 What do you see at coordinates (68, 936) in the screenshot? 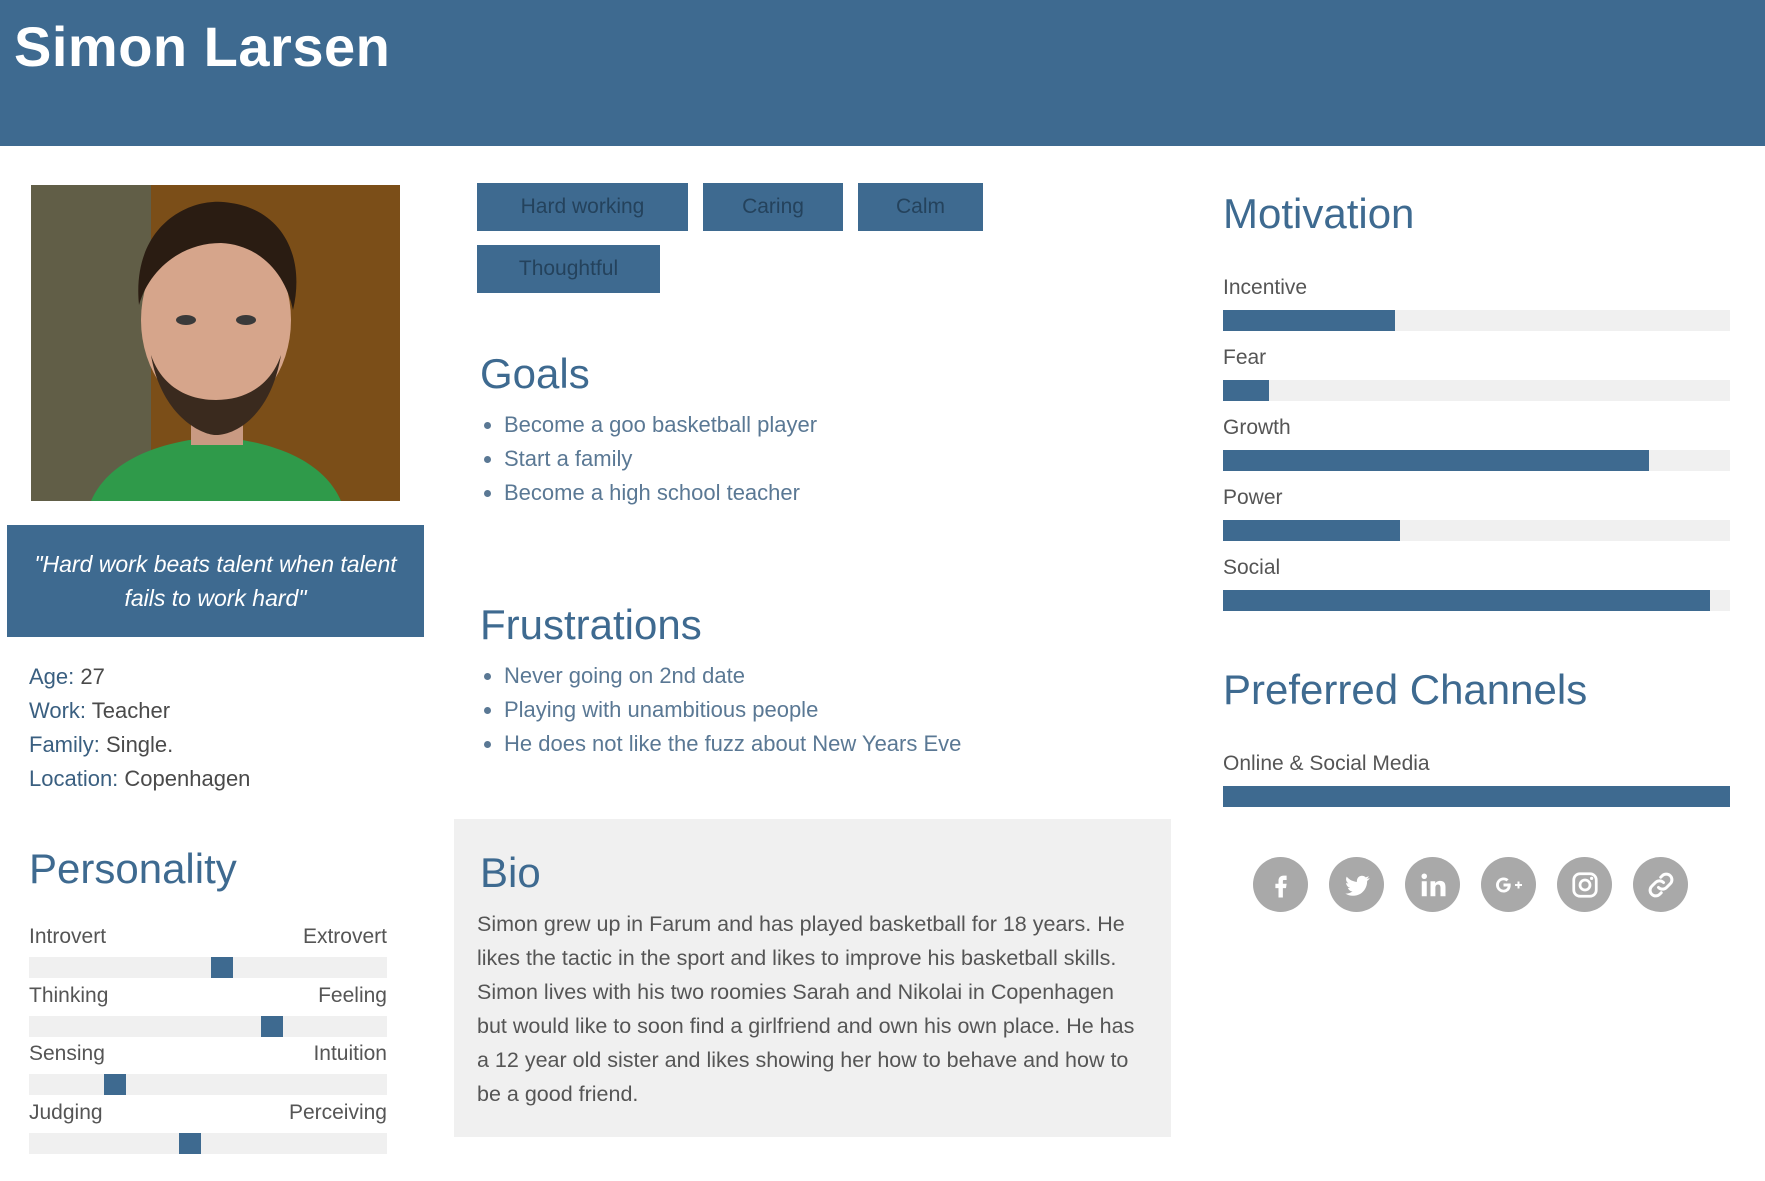
I see `trait-left-label: Introvert` at bounding box center [68, 936].